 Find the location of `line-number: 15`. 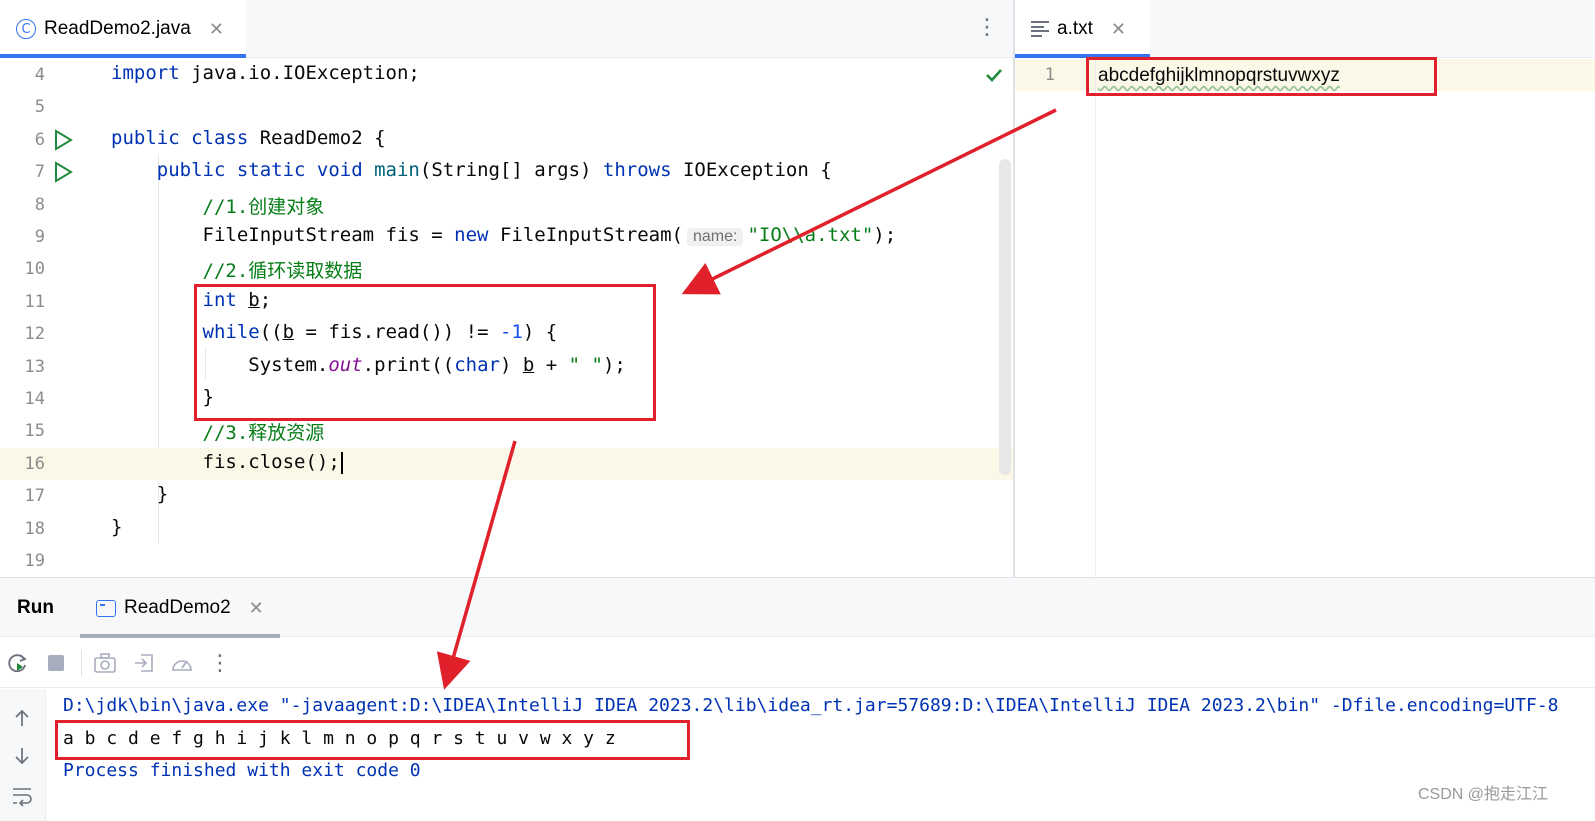

line-number: 15 is located at coordinates (34, 431).